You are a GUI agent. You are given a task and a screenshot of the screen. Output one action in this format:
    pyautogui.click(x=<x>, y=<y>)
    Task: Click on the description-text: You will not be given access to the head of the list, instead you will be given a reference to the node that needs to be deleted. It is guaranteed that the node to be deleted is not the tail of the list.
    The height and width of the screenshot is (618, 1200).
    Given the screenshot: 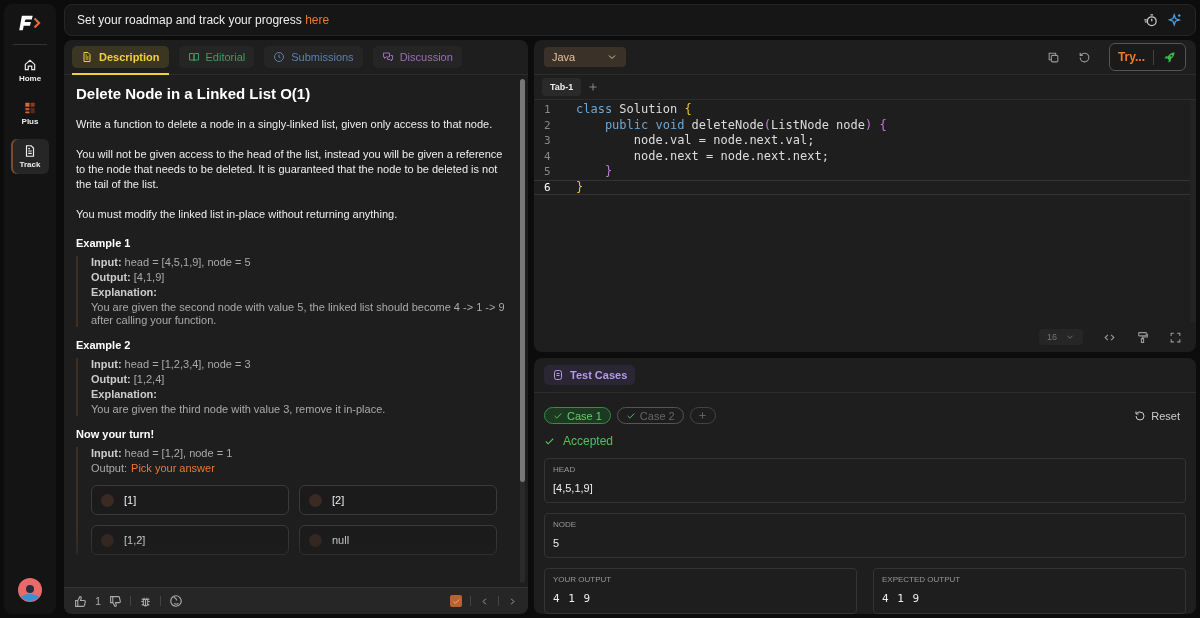 What is the action you would take?
    pyautogui.click(x=290, y=169)
    